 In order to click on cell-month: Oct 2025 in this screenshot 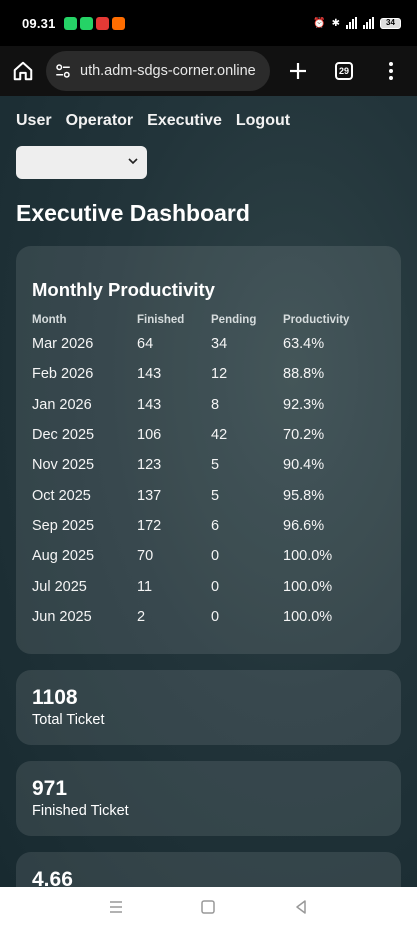, I will do `click(61, 495)`.